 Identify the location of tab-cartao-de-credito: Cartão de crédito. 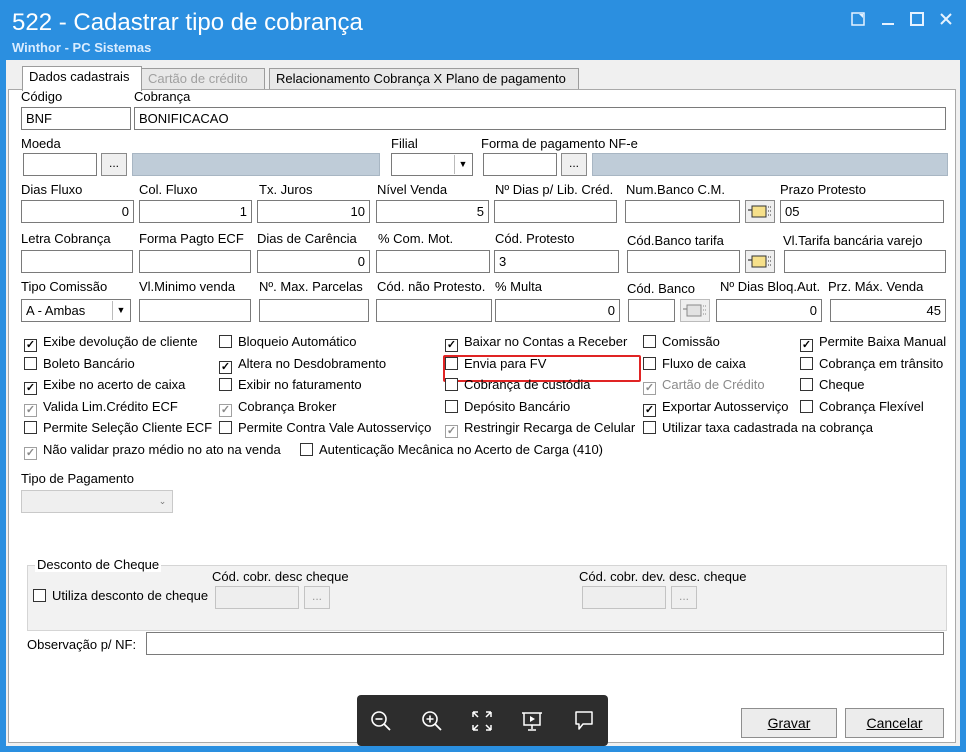
(203, 79).